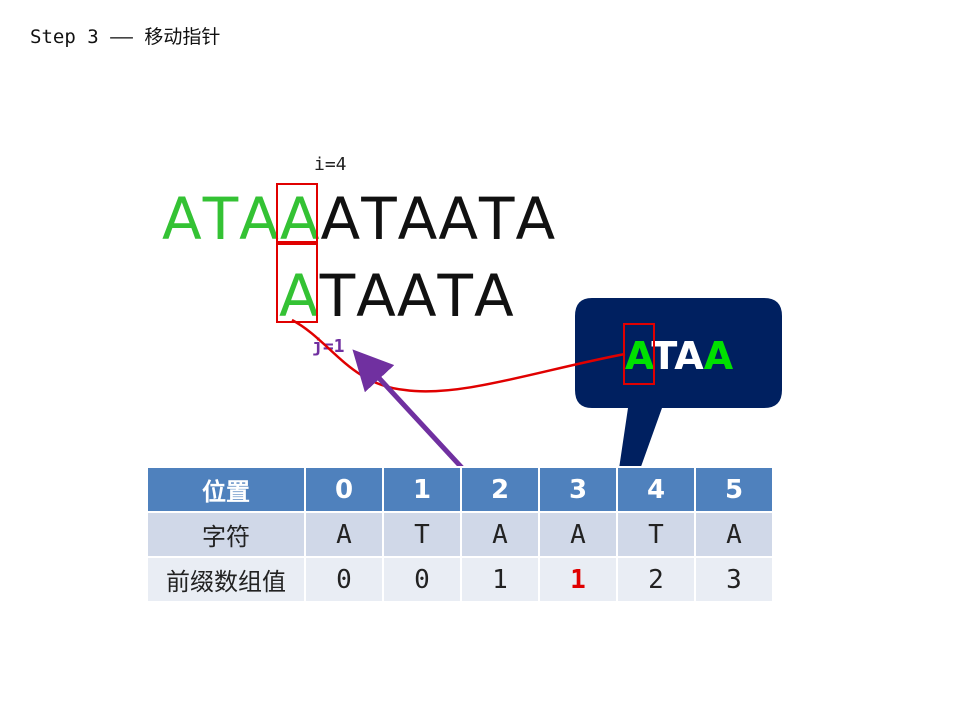  What do you see at coordinates (734, 489) in the screenshot?
I see `table-header-cell: 5` at bounding box center [734, 489].